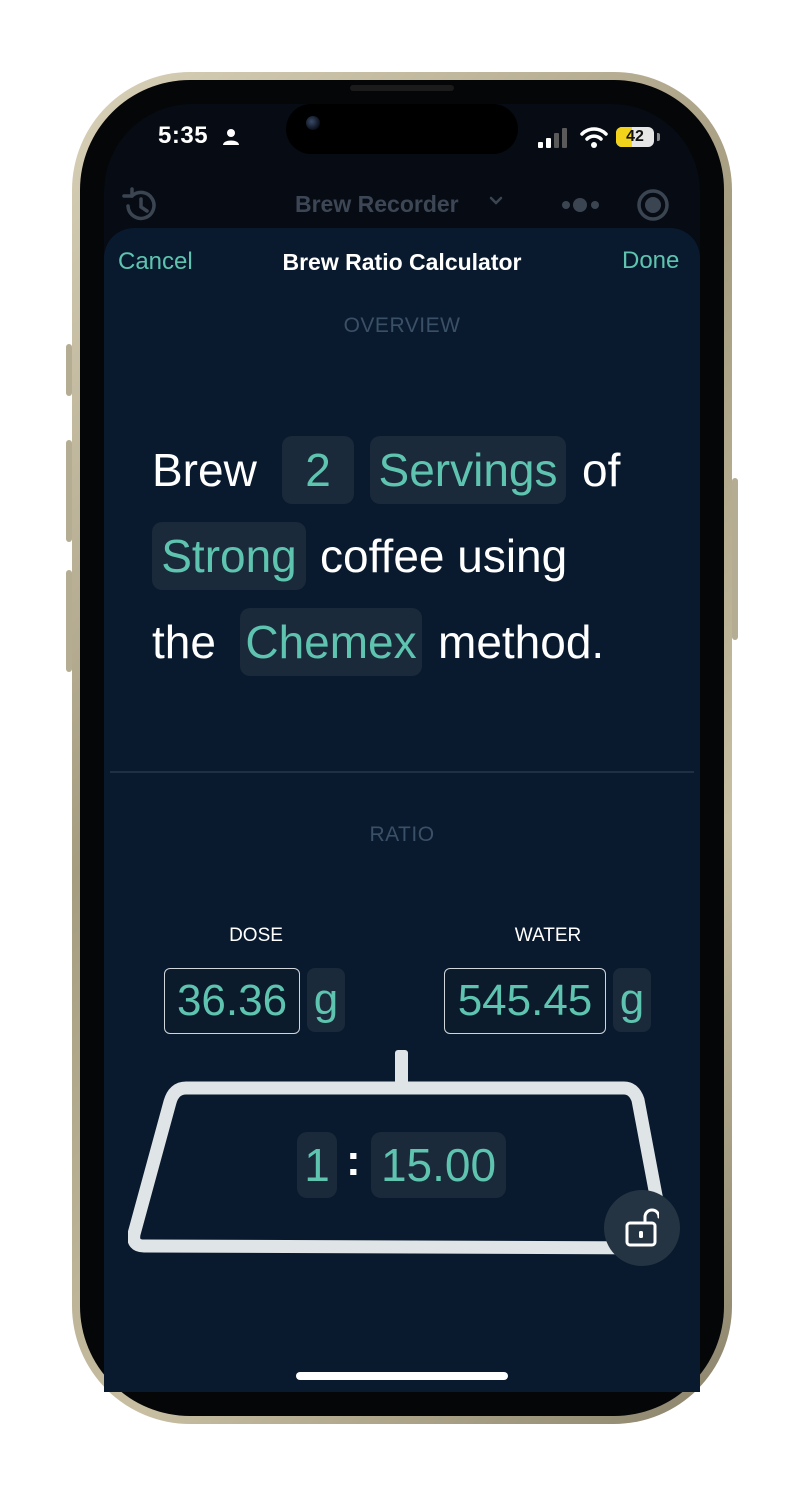  I want to click on action-button, so click(69, 370).